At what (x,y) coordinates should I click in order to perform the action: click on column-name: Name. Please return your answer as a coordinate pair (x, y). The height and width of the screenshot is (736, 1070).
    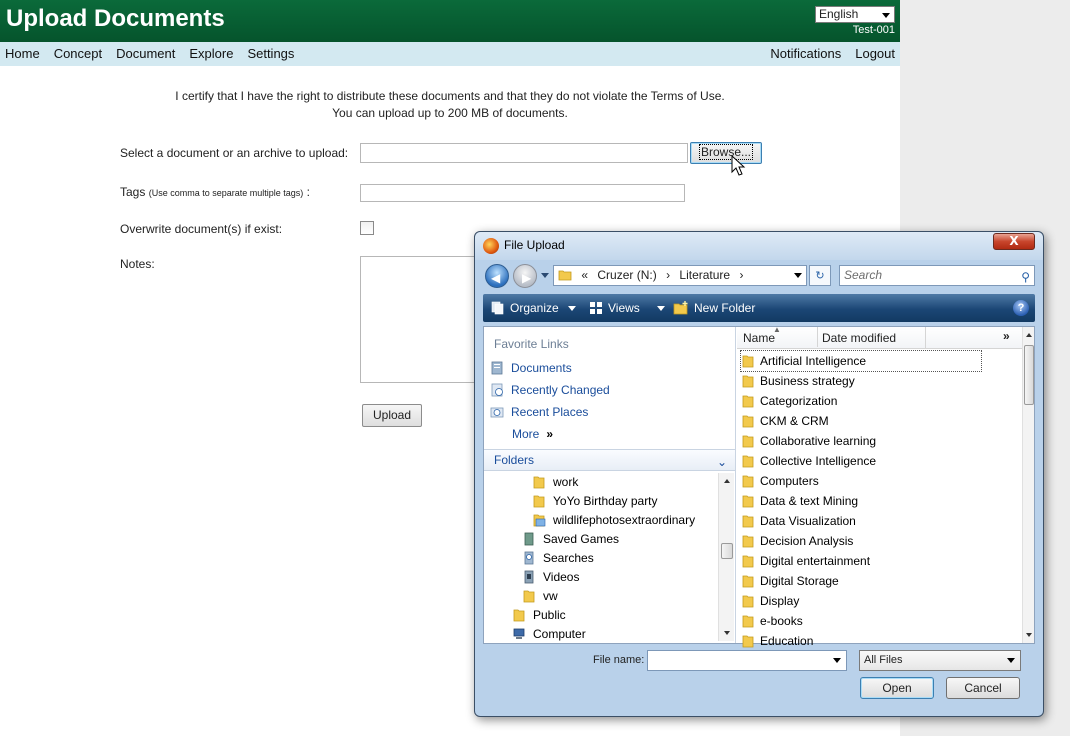
    Looking at the image, I should click on (759, 338).